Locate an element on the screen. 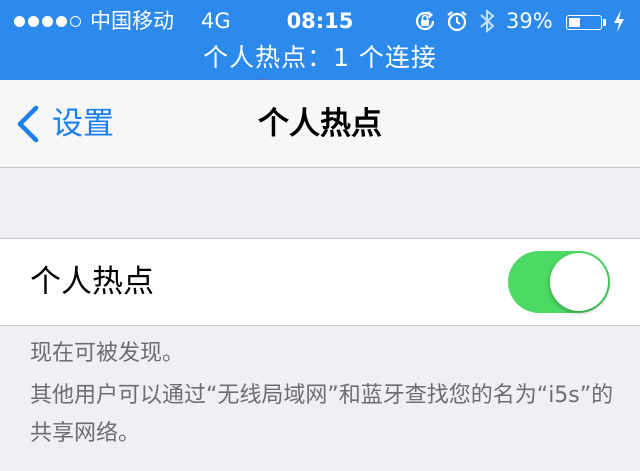 The image size is (640, 471). personal-hotspot-toggle is located at coordinates (559, 282).